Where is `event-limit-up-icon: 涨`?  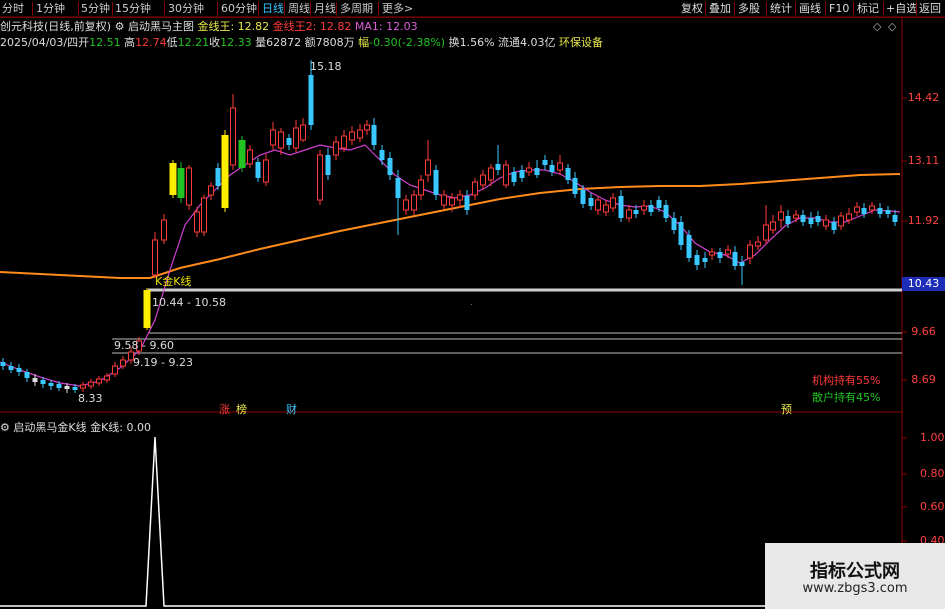 event-limit-up-icon: 涨 is located at coordinates (224, 409).